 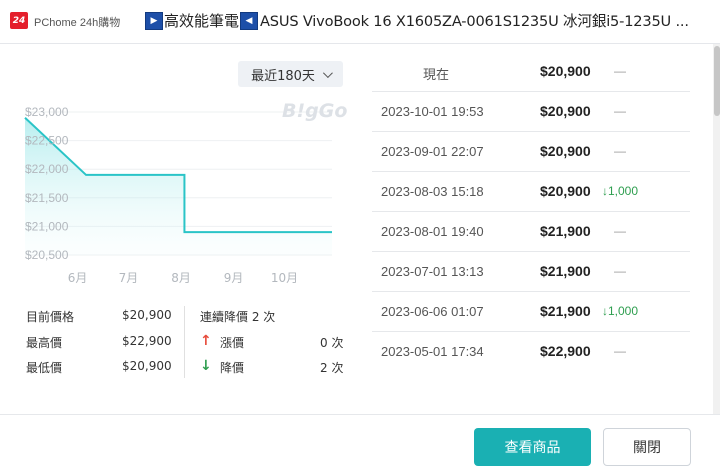 I want to click on history-date: 2023-08-01 19:40, so click(x=432, y=231).